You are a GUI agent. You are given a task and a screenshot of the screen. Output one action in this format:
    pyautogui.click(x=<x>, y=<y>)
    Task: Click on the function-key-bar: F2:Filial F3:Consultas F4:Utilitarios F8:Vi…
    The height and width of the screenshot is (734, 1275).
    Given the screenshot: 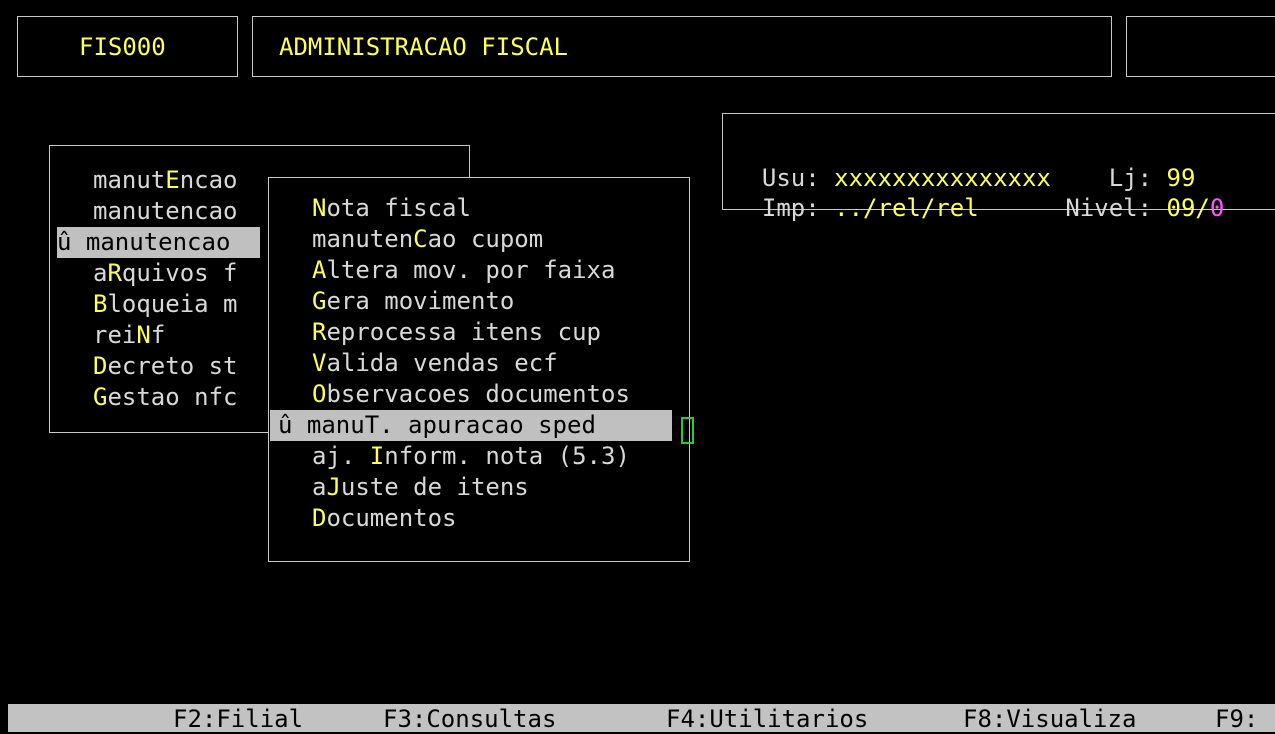 What is the action you would take?
    pyautogui.click(x=641, y=719)
    